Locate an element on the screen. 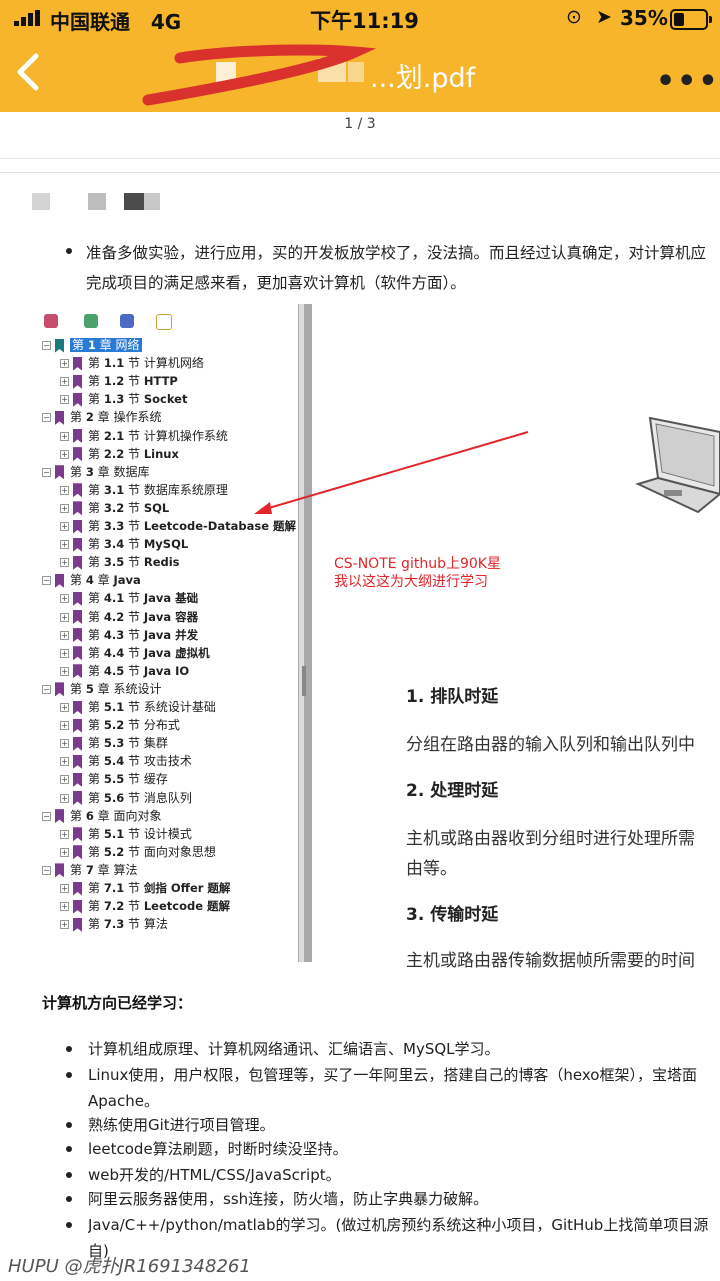  battery-icon is located at coordinates (691, 19).